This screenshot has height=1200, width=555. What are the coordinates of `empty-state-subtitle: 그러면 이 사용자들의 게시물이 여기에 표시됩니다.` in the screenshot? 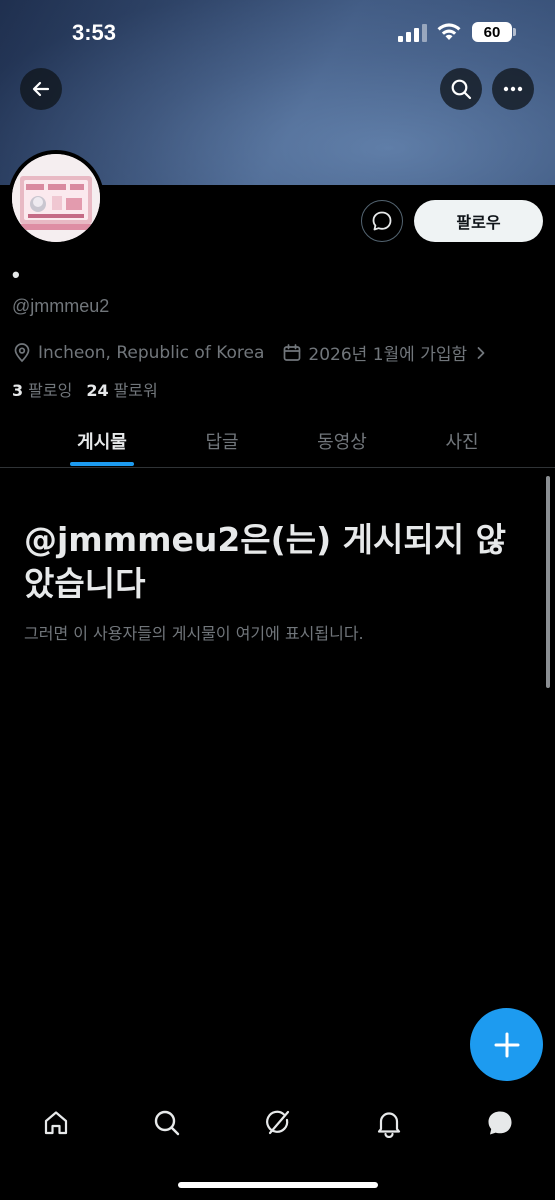 It's located at (194, 633).